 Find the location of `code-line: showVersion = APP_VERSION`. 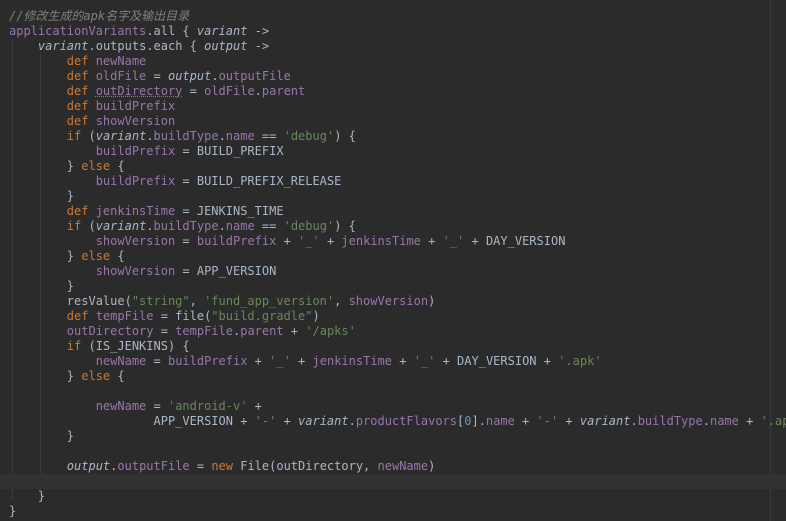

code-line: showVersion = APP_VERSION is located at coordinates (397, 271).